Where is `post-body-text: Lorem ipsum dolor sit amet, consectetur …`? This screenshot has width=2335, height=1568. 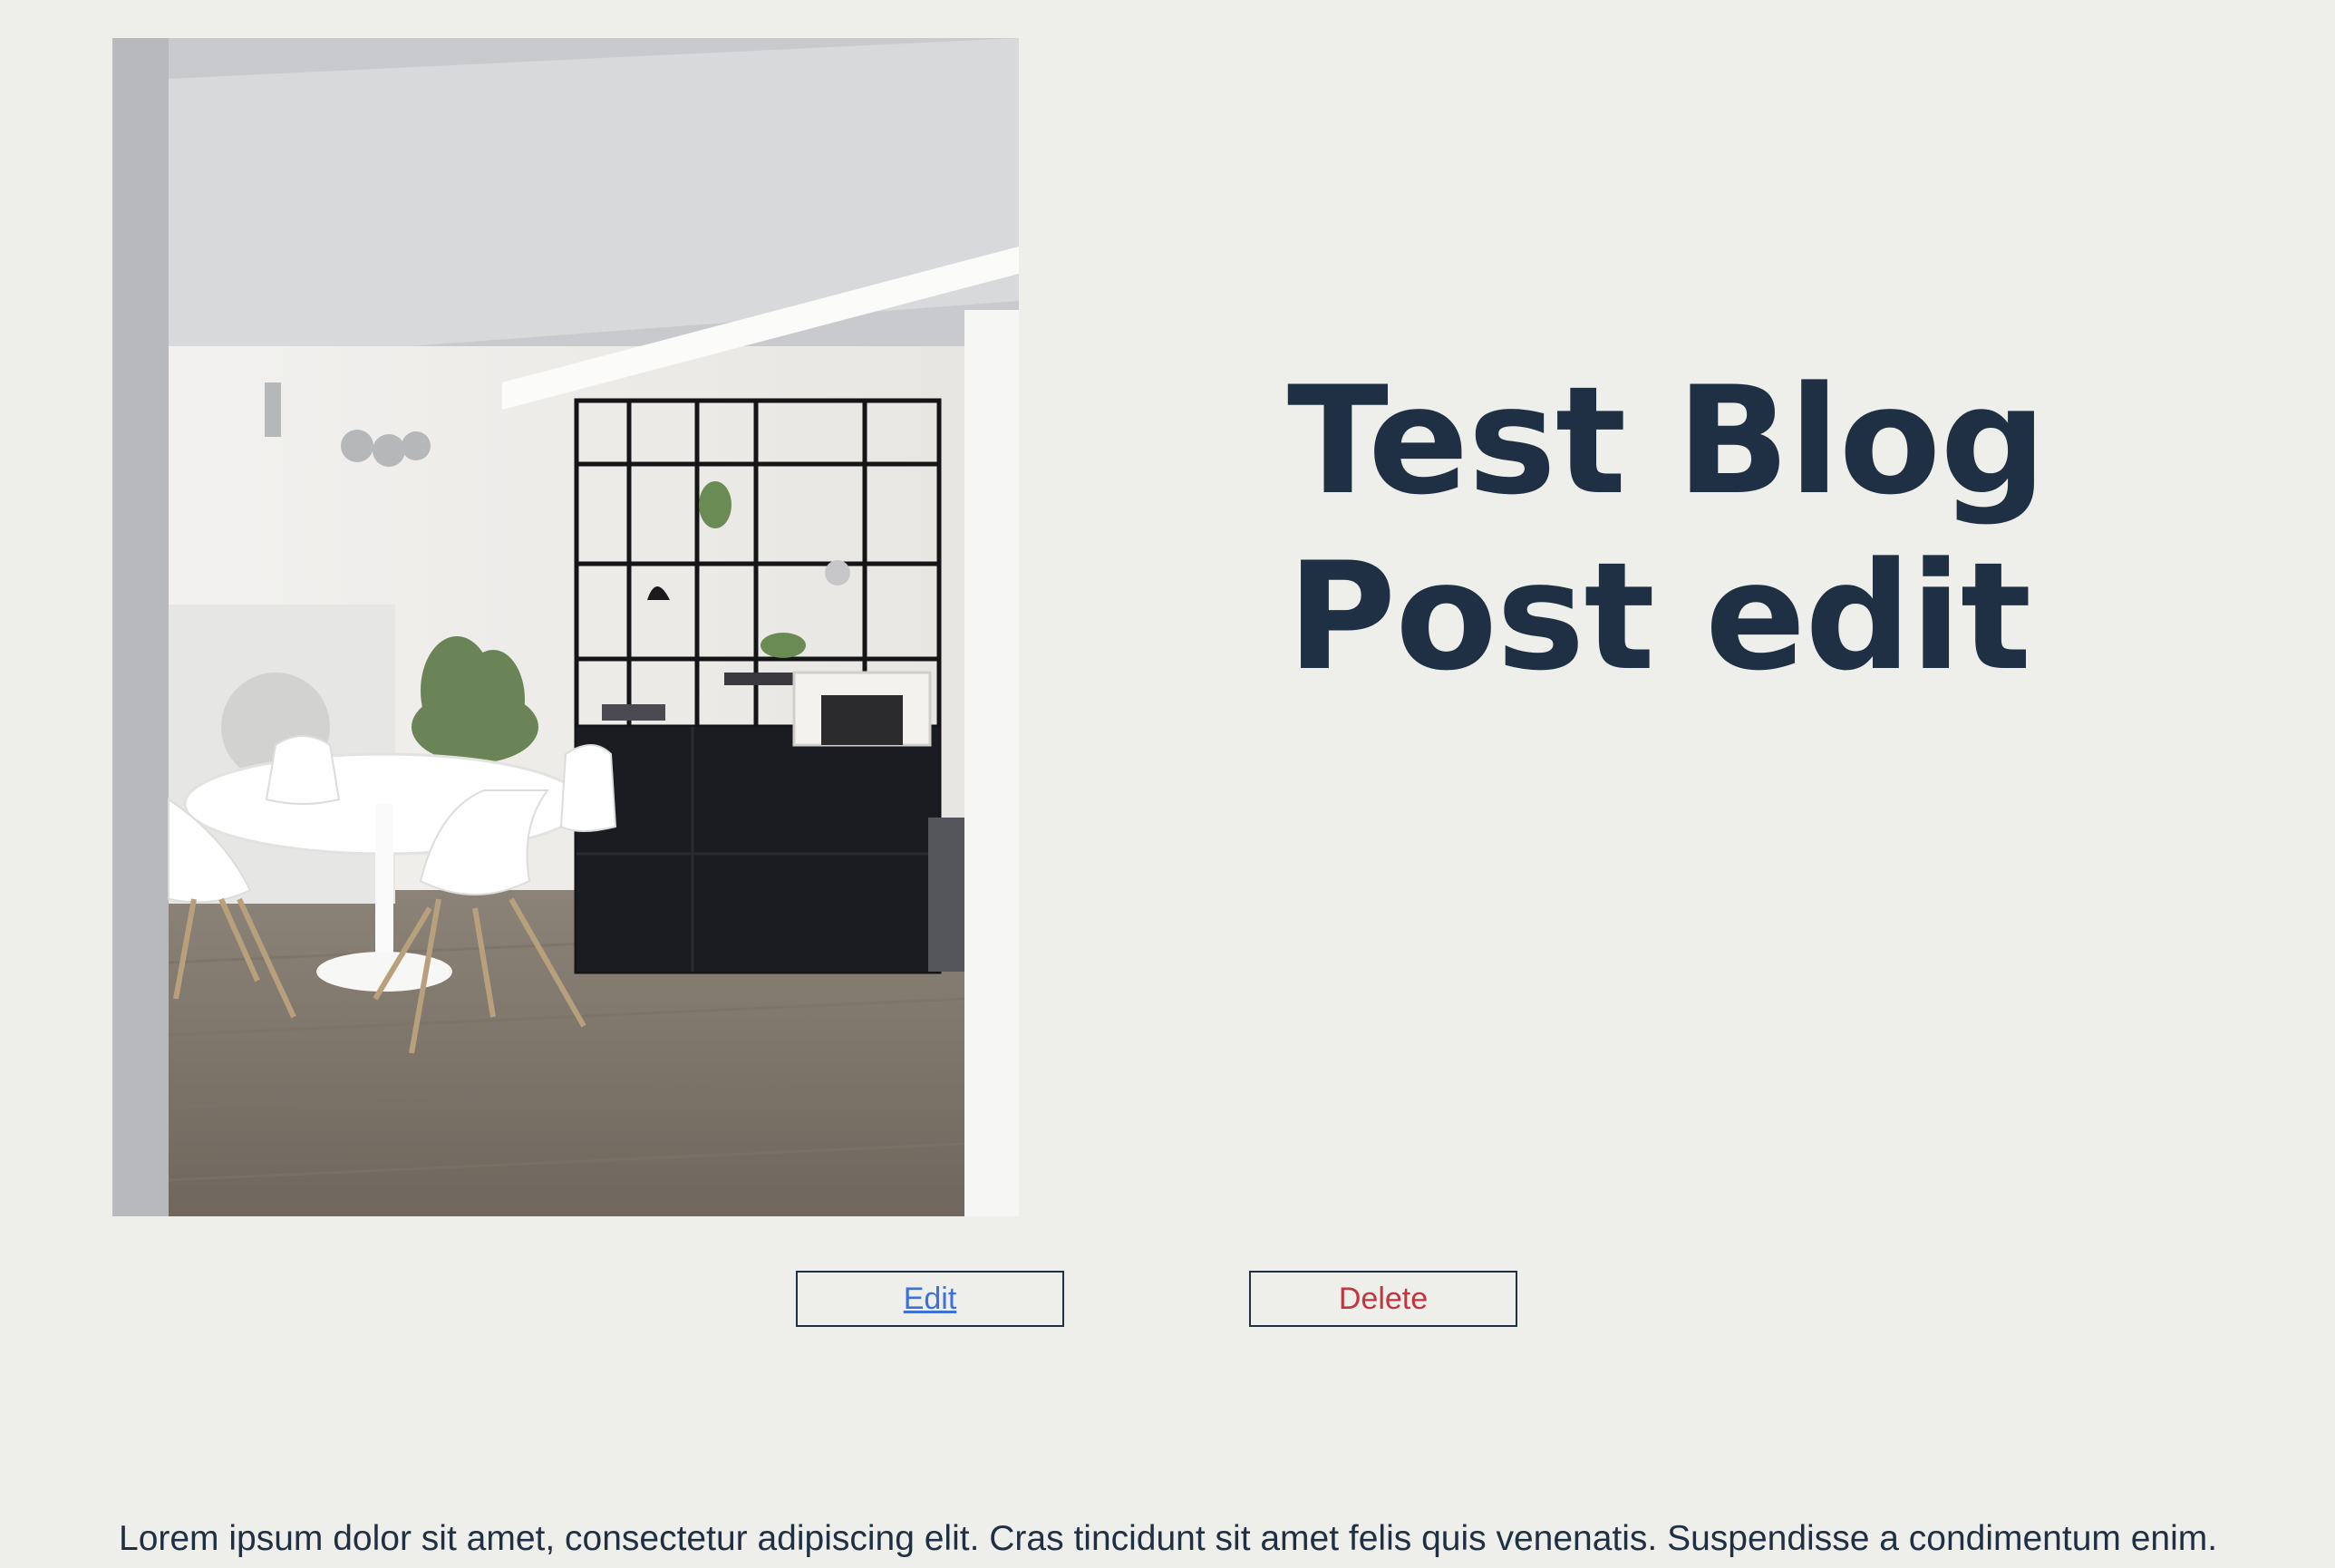 post-body-text: Lorem ipsum dolor sit amet, consectetur … is located at coordinates (1168, 1538).